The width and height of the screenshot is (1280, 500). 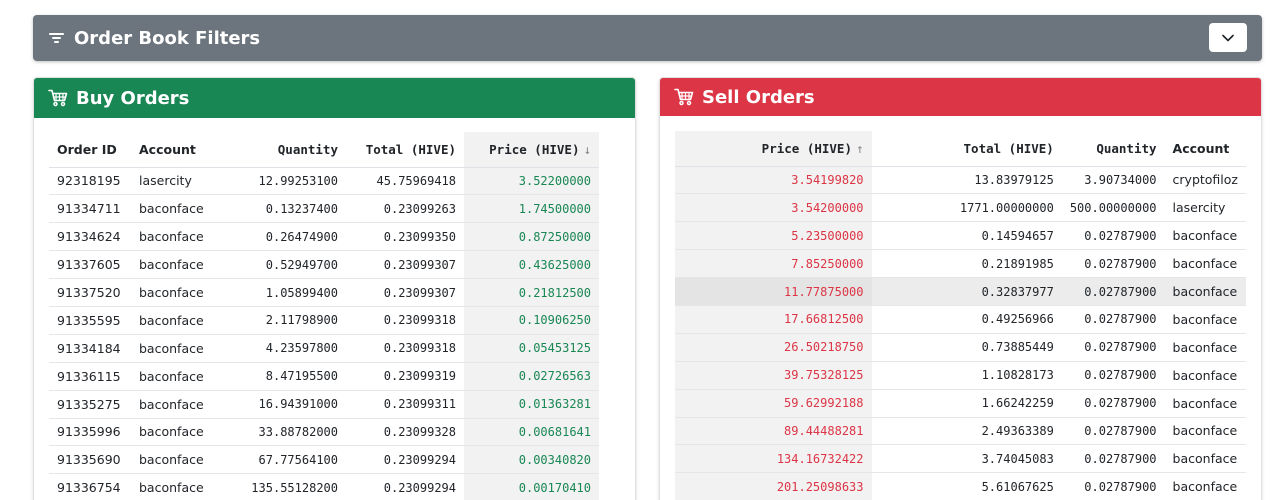 I want to click on quantity-cell: 8.47195500, so click(x=286, y=376).